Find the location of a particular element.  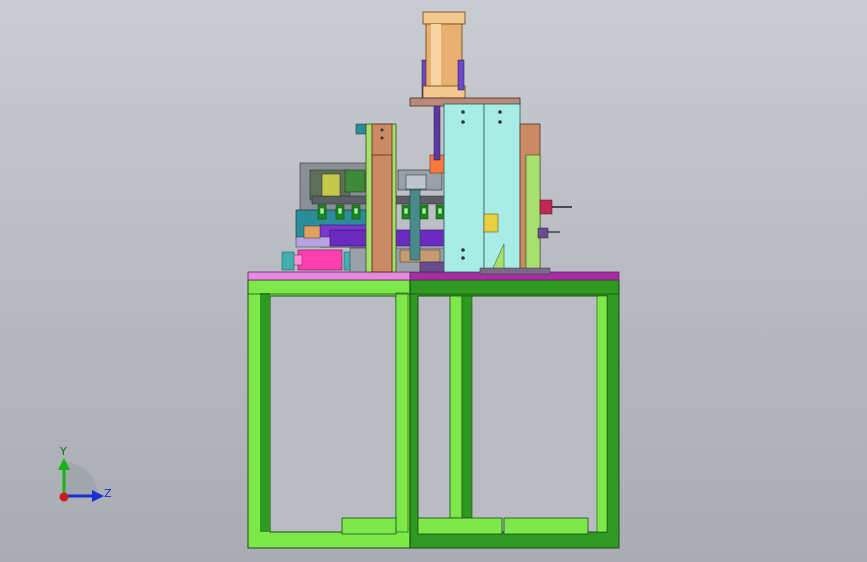

right-column is located at coordinates (545, 198).